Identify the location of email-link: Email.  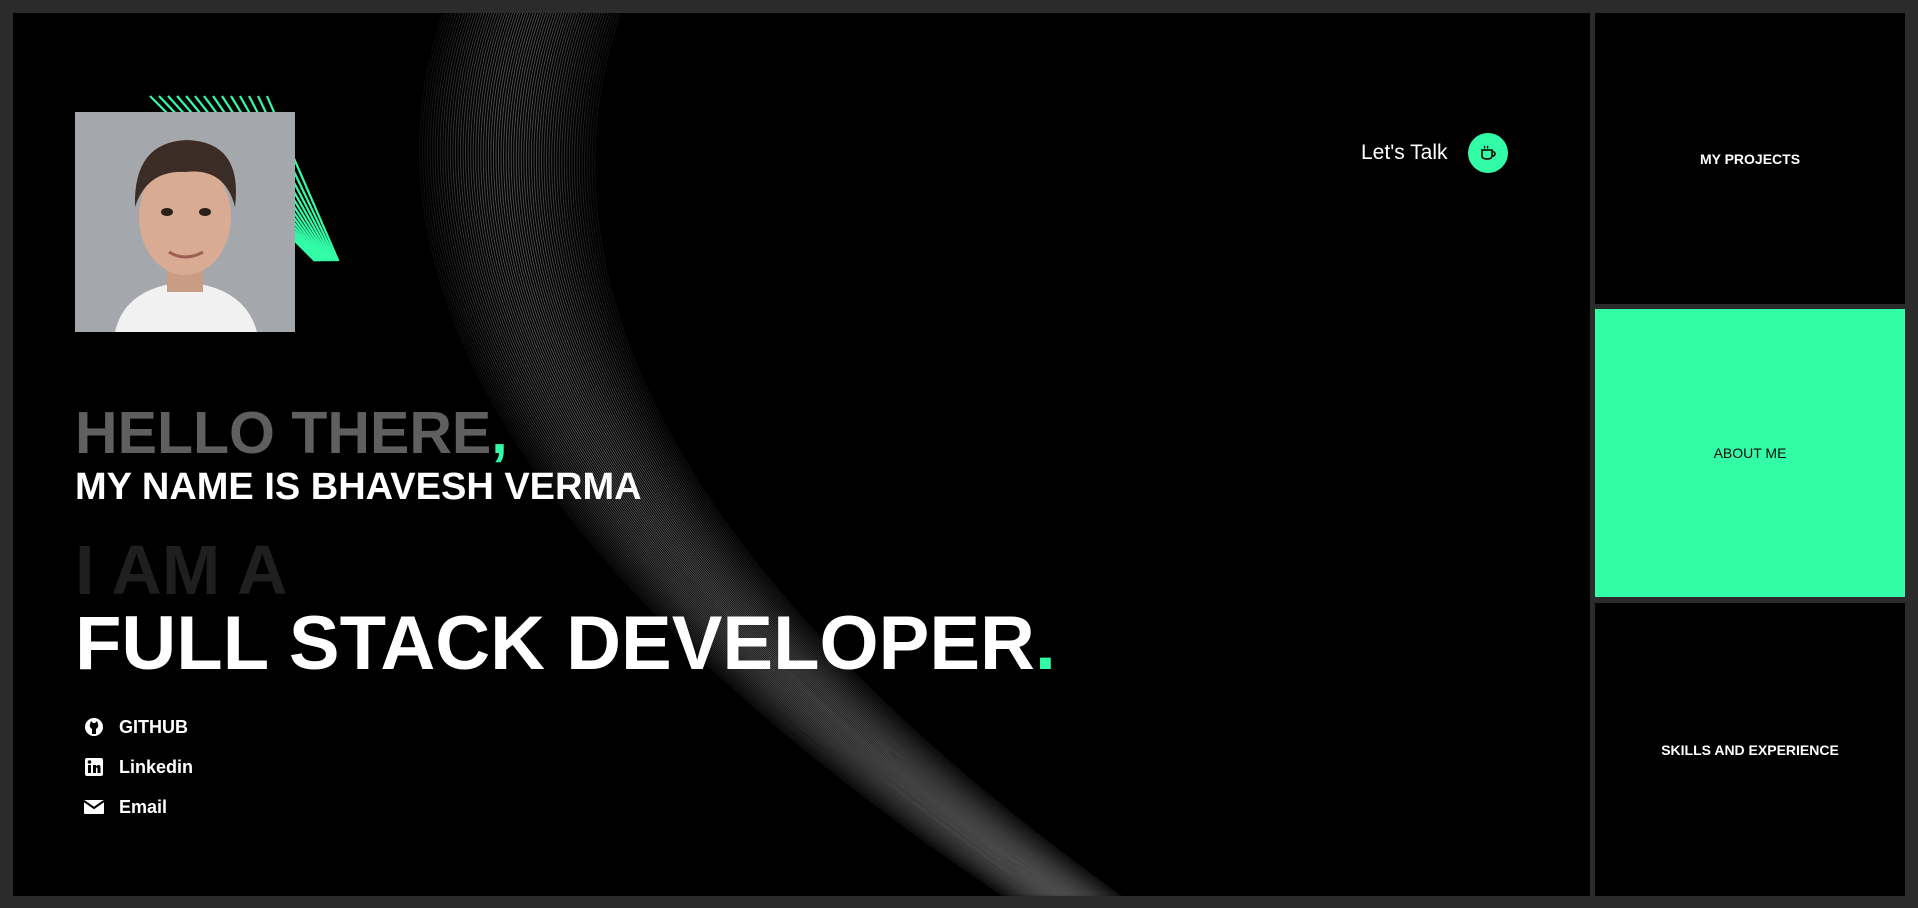
(138, 807).